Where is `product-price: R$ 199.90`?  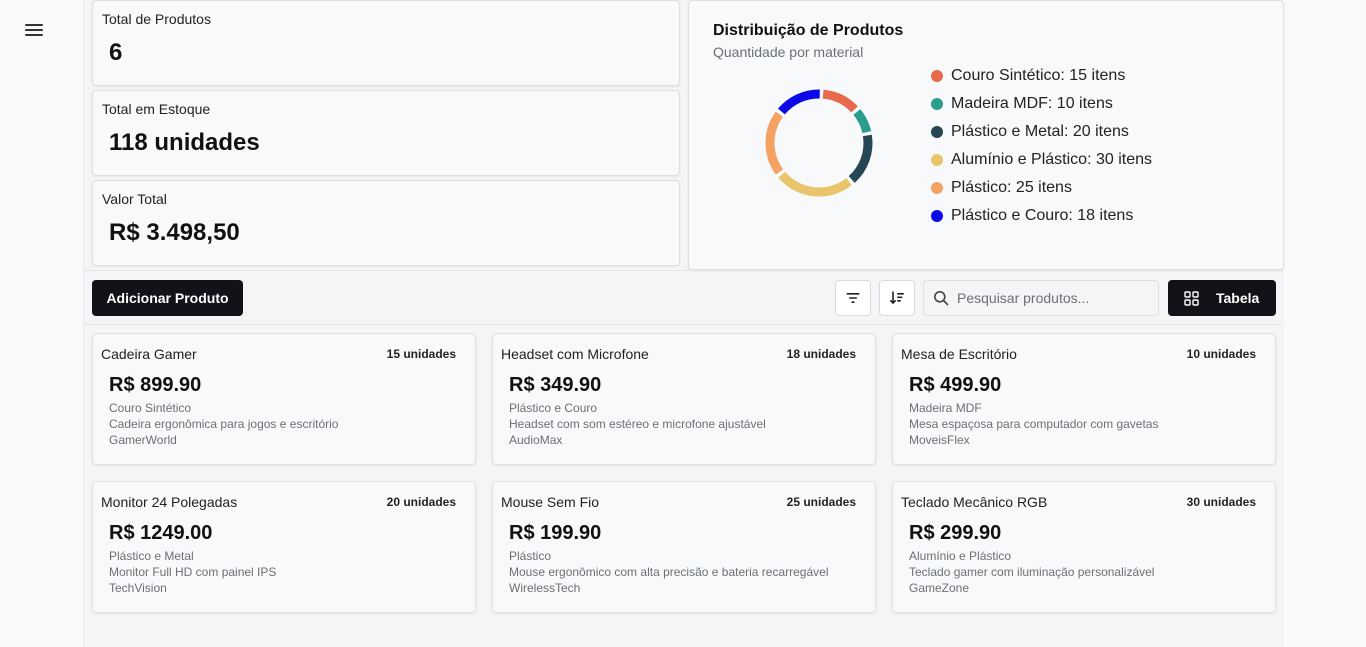
product-price: R$ 199.90 is located at coordinates (555, 533).